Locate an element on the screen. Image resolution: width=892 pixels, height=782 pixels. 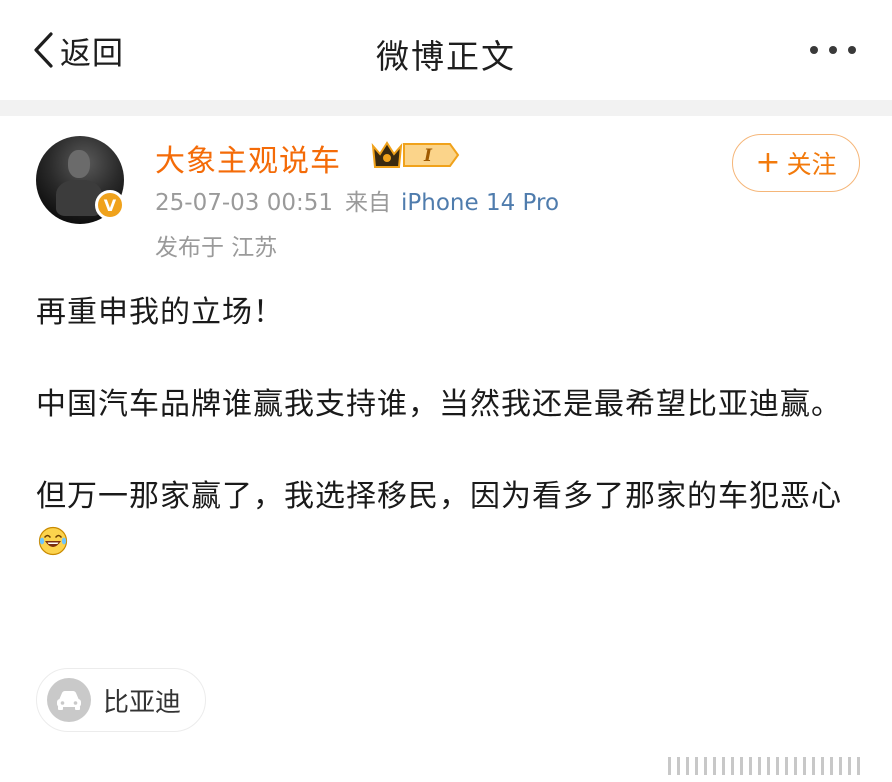
more-options-button is located at coordinates (833, 50).